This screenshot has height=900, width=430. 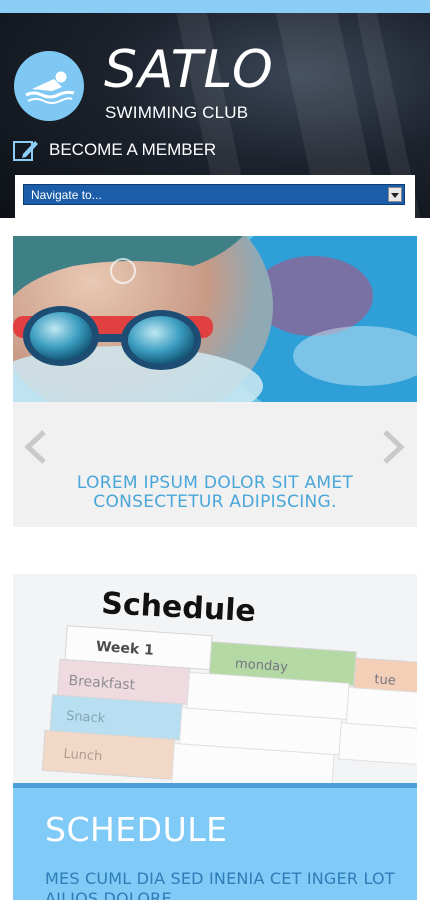 I want to click on swimmer-icon, so click(x=50, y=87).